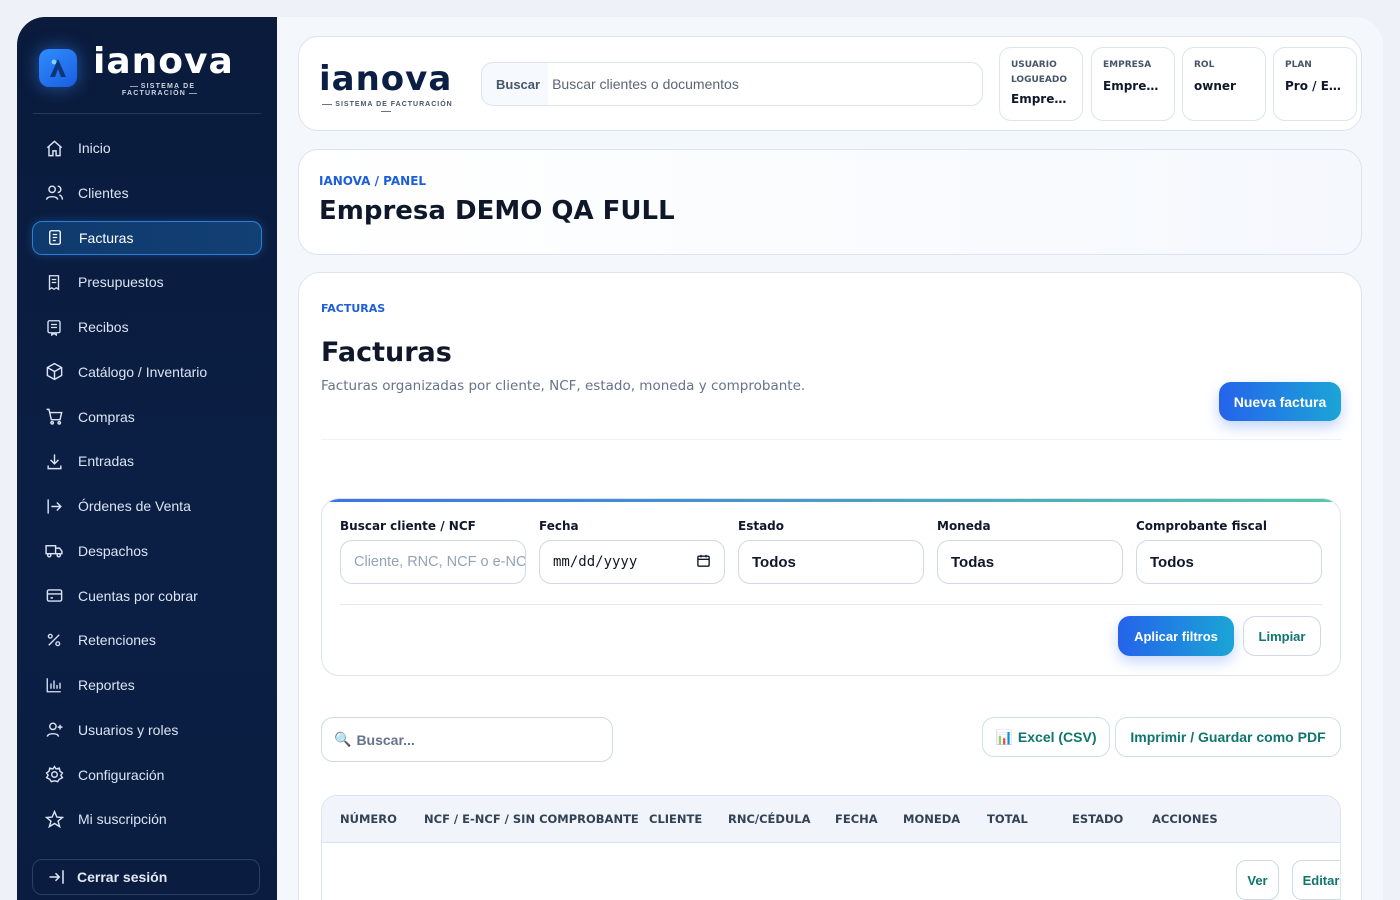  What do you see at coordinates (54, 417) in the screenshot?
I see `cart-icon` at bounding box center [54, 417].